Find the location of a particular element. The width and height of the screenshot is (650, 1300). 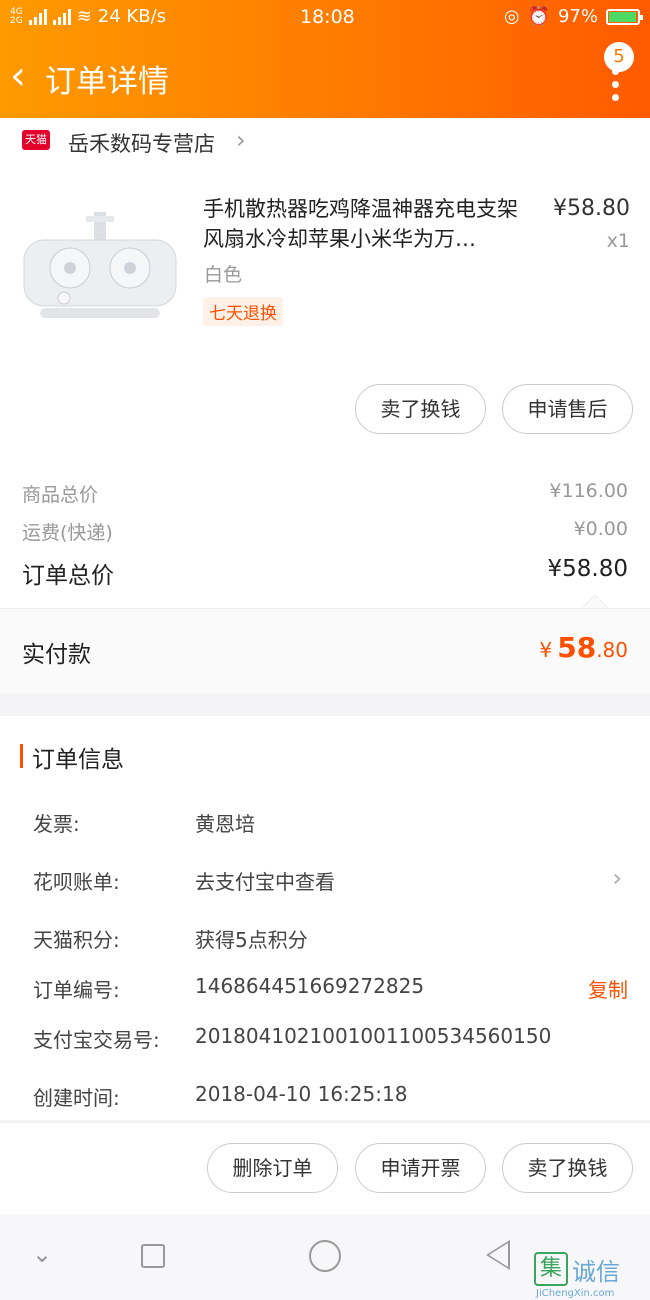

battery-percent: 97% is located at coordinates (577, 16).